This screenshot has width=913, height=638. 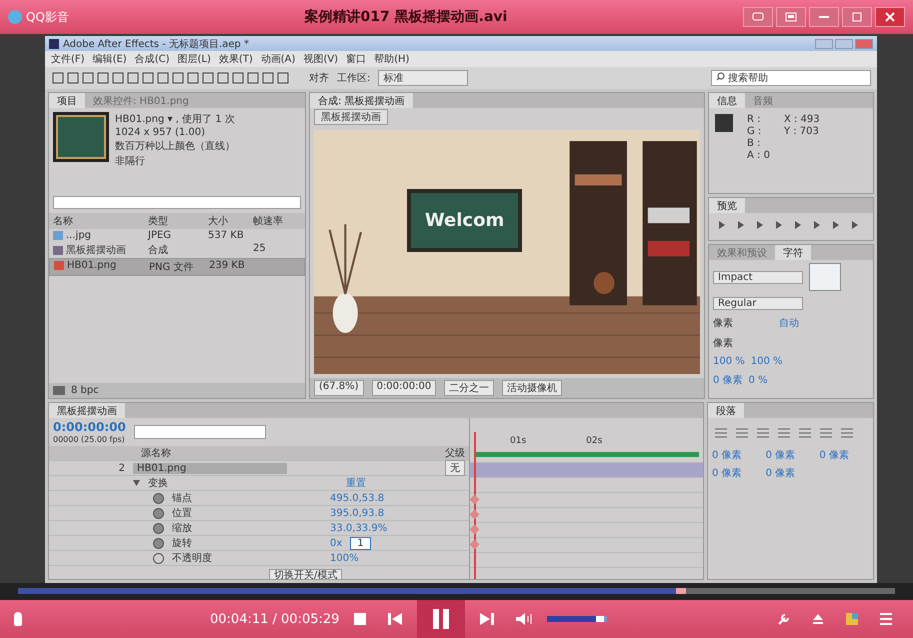 I want to click on property-name: 锚点, so click(x=182, y=498).